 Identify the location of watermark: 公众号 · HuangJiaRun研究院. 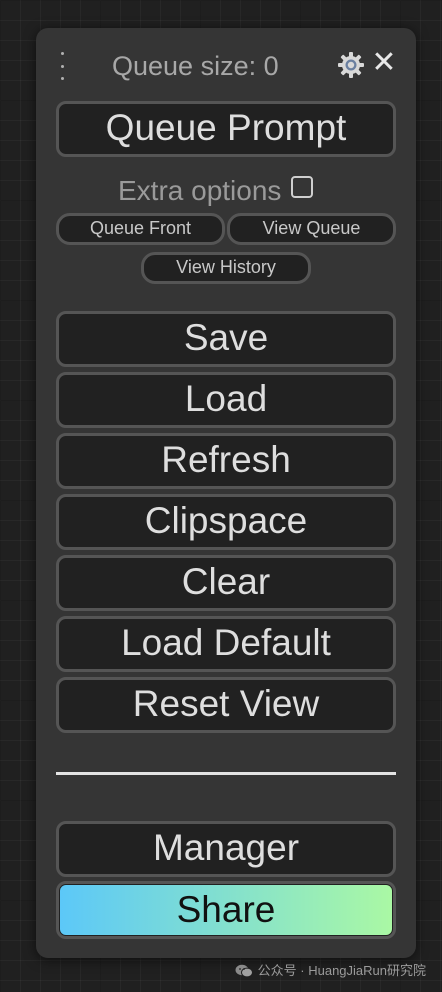
(330, 971).